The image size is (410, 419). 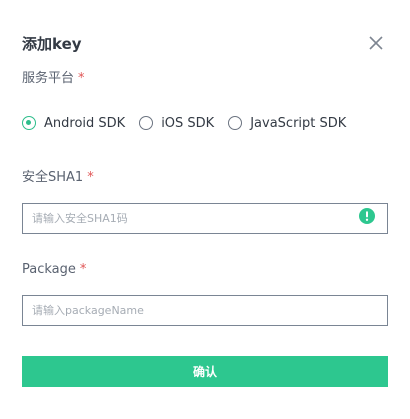 What do you see at coordinates (205, 310) in the screenshot?
I see `package-name-input` at bounding box center [205, 310].